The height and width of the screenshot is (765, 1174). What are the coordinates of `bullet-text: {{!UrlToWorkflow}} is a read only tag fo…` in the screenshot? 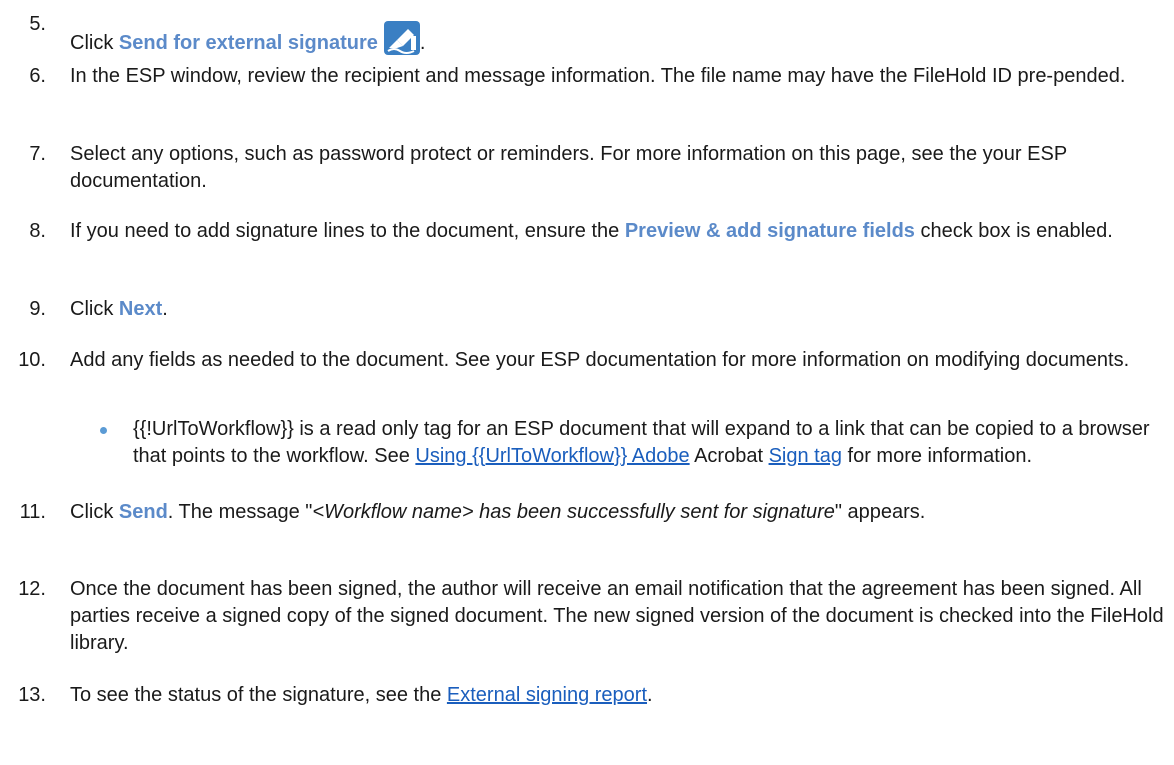 It's located at (653, 443).